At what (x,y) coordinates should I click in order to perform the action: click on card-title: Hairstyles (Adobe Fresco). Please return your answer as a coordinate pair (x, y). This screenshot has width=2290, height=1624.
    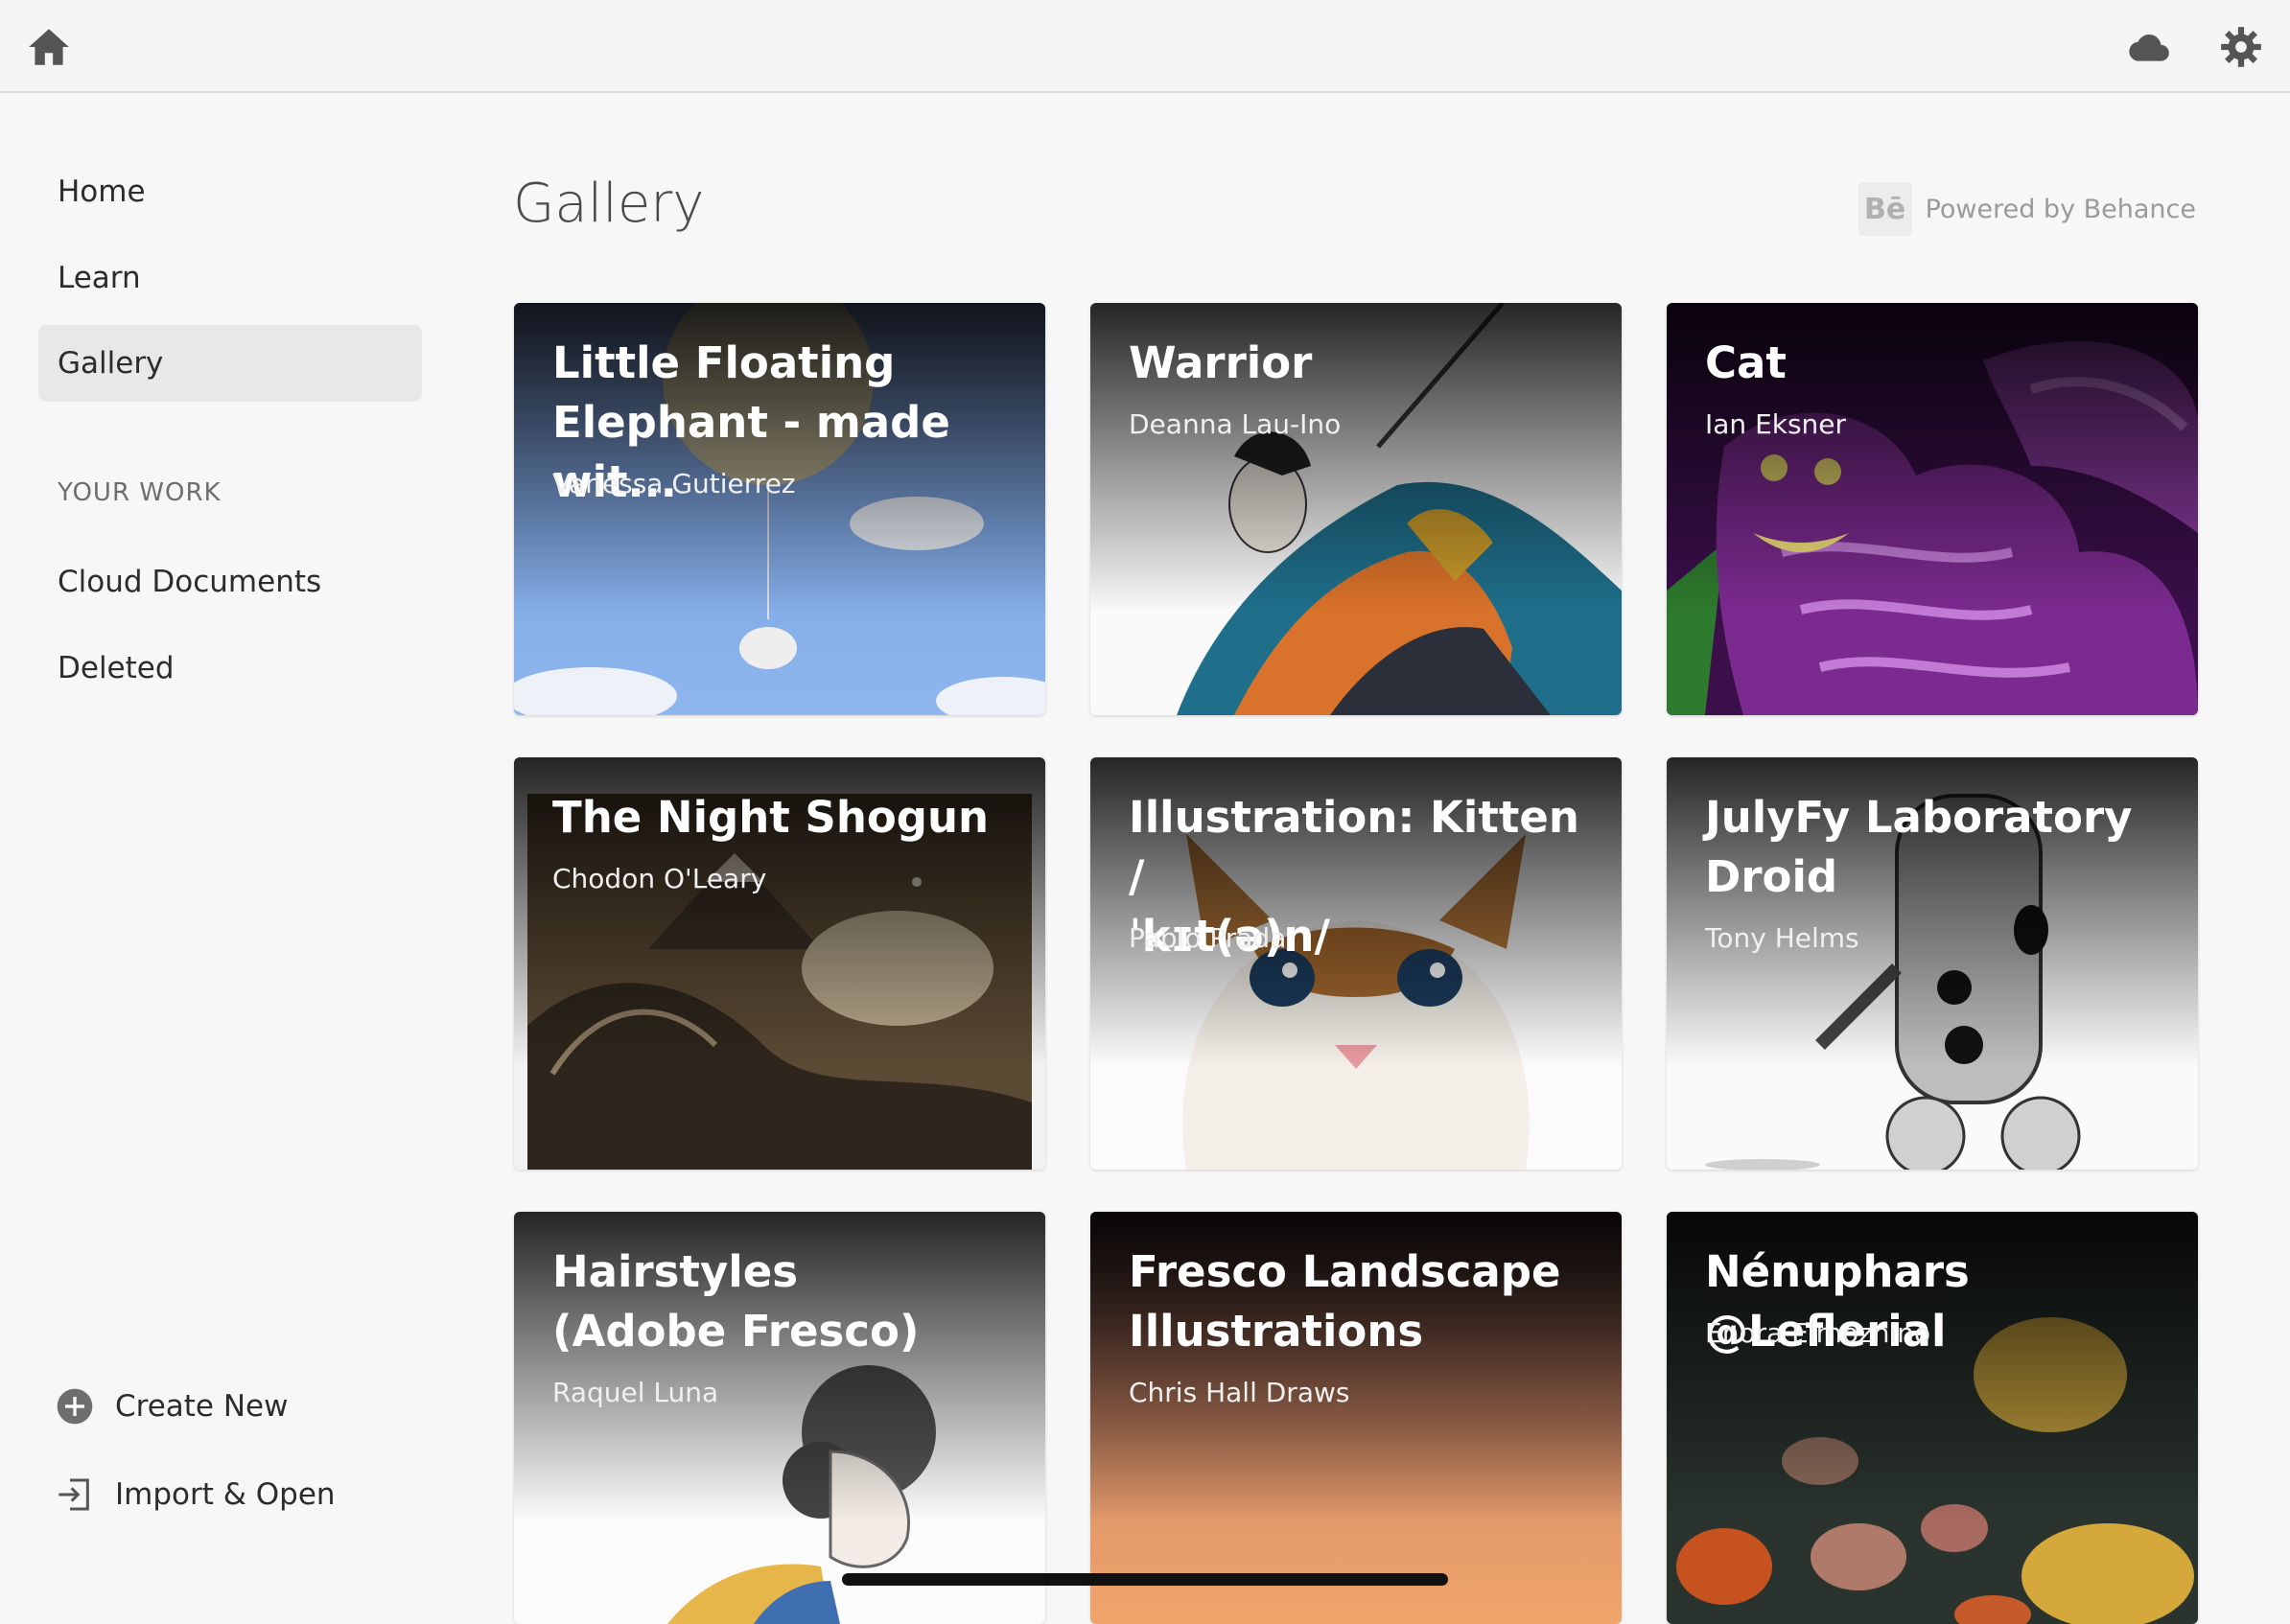
    Looking at the image, I should click on (736, 1301).